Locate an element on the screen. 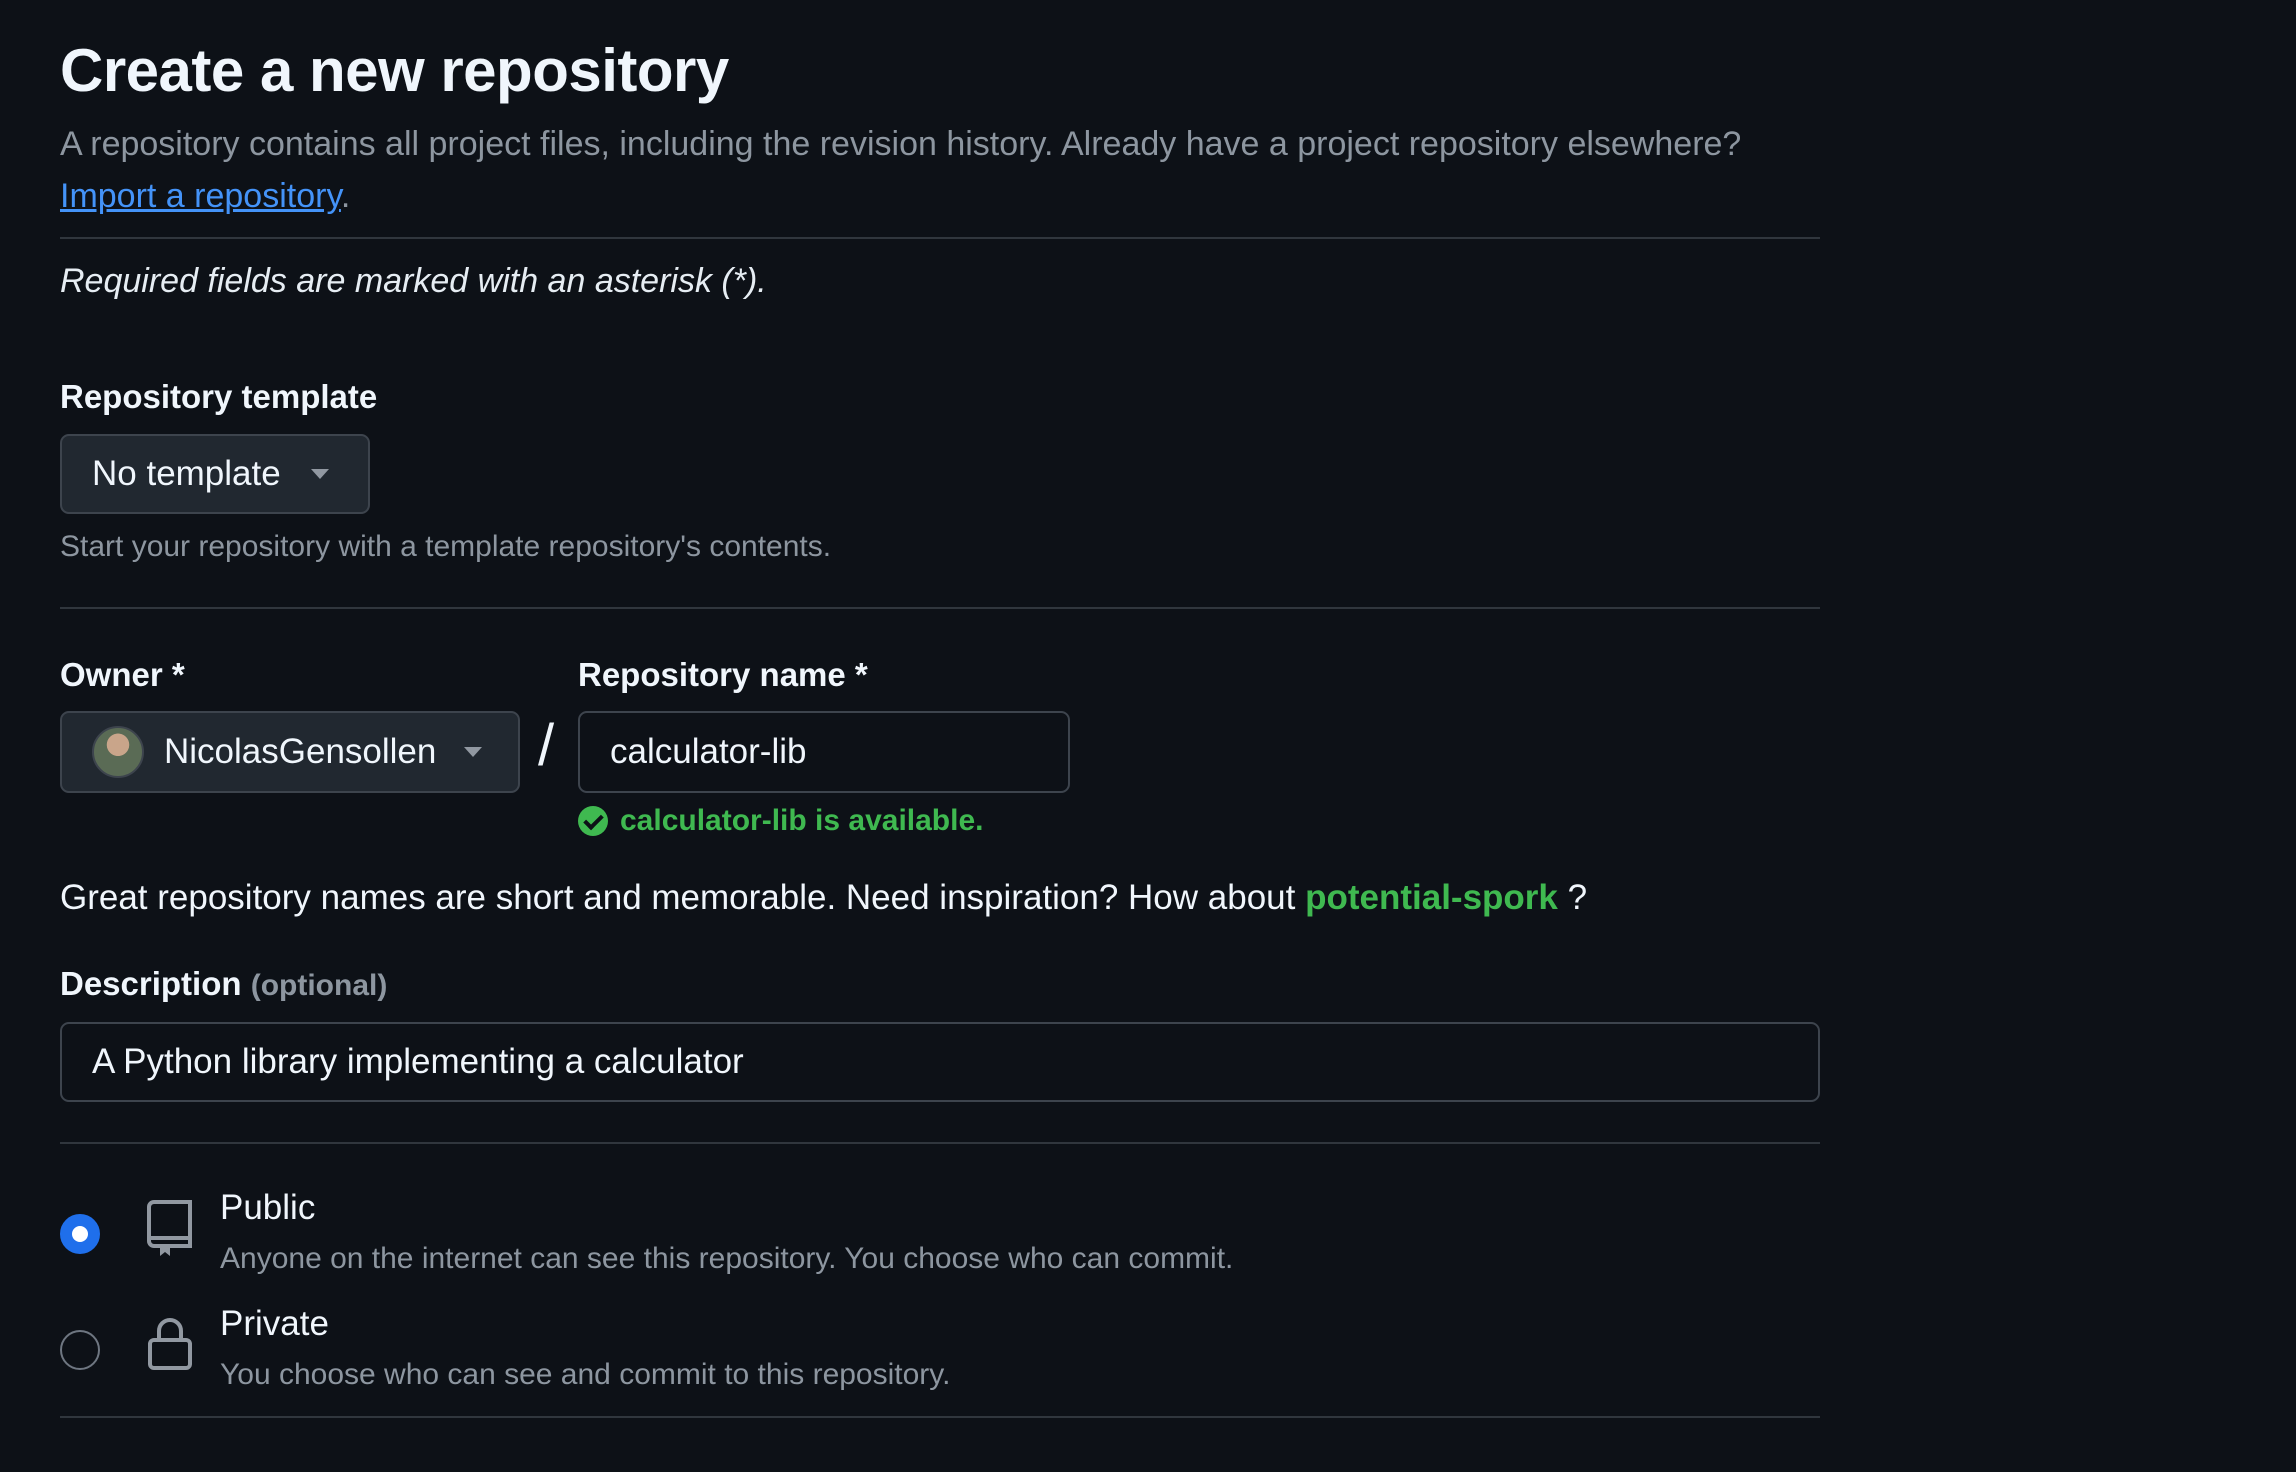  owner-selected: NicolasGensollen is located at coordinates (300, 751).